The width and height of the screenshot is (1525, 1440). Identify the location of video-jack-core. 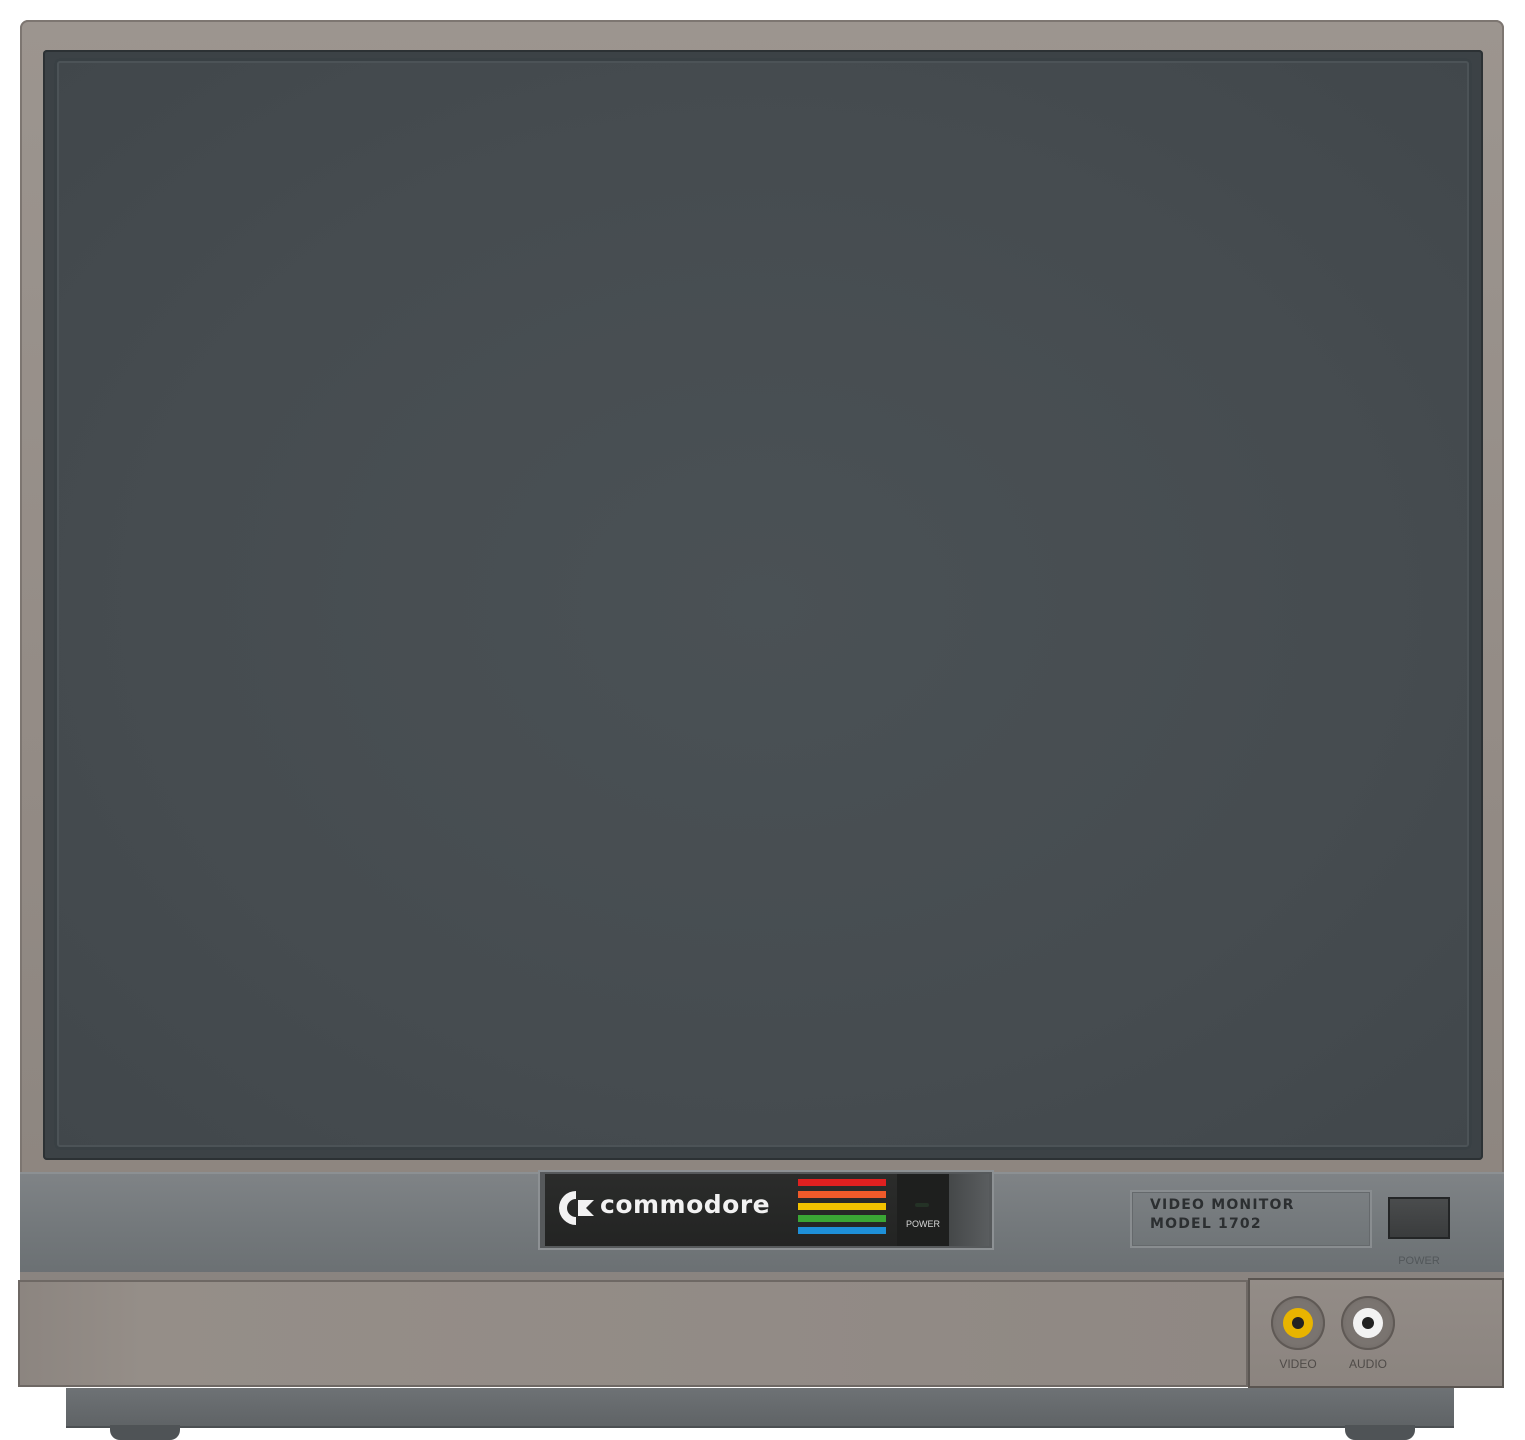
(1298, 1323).